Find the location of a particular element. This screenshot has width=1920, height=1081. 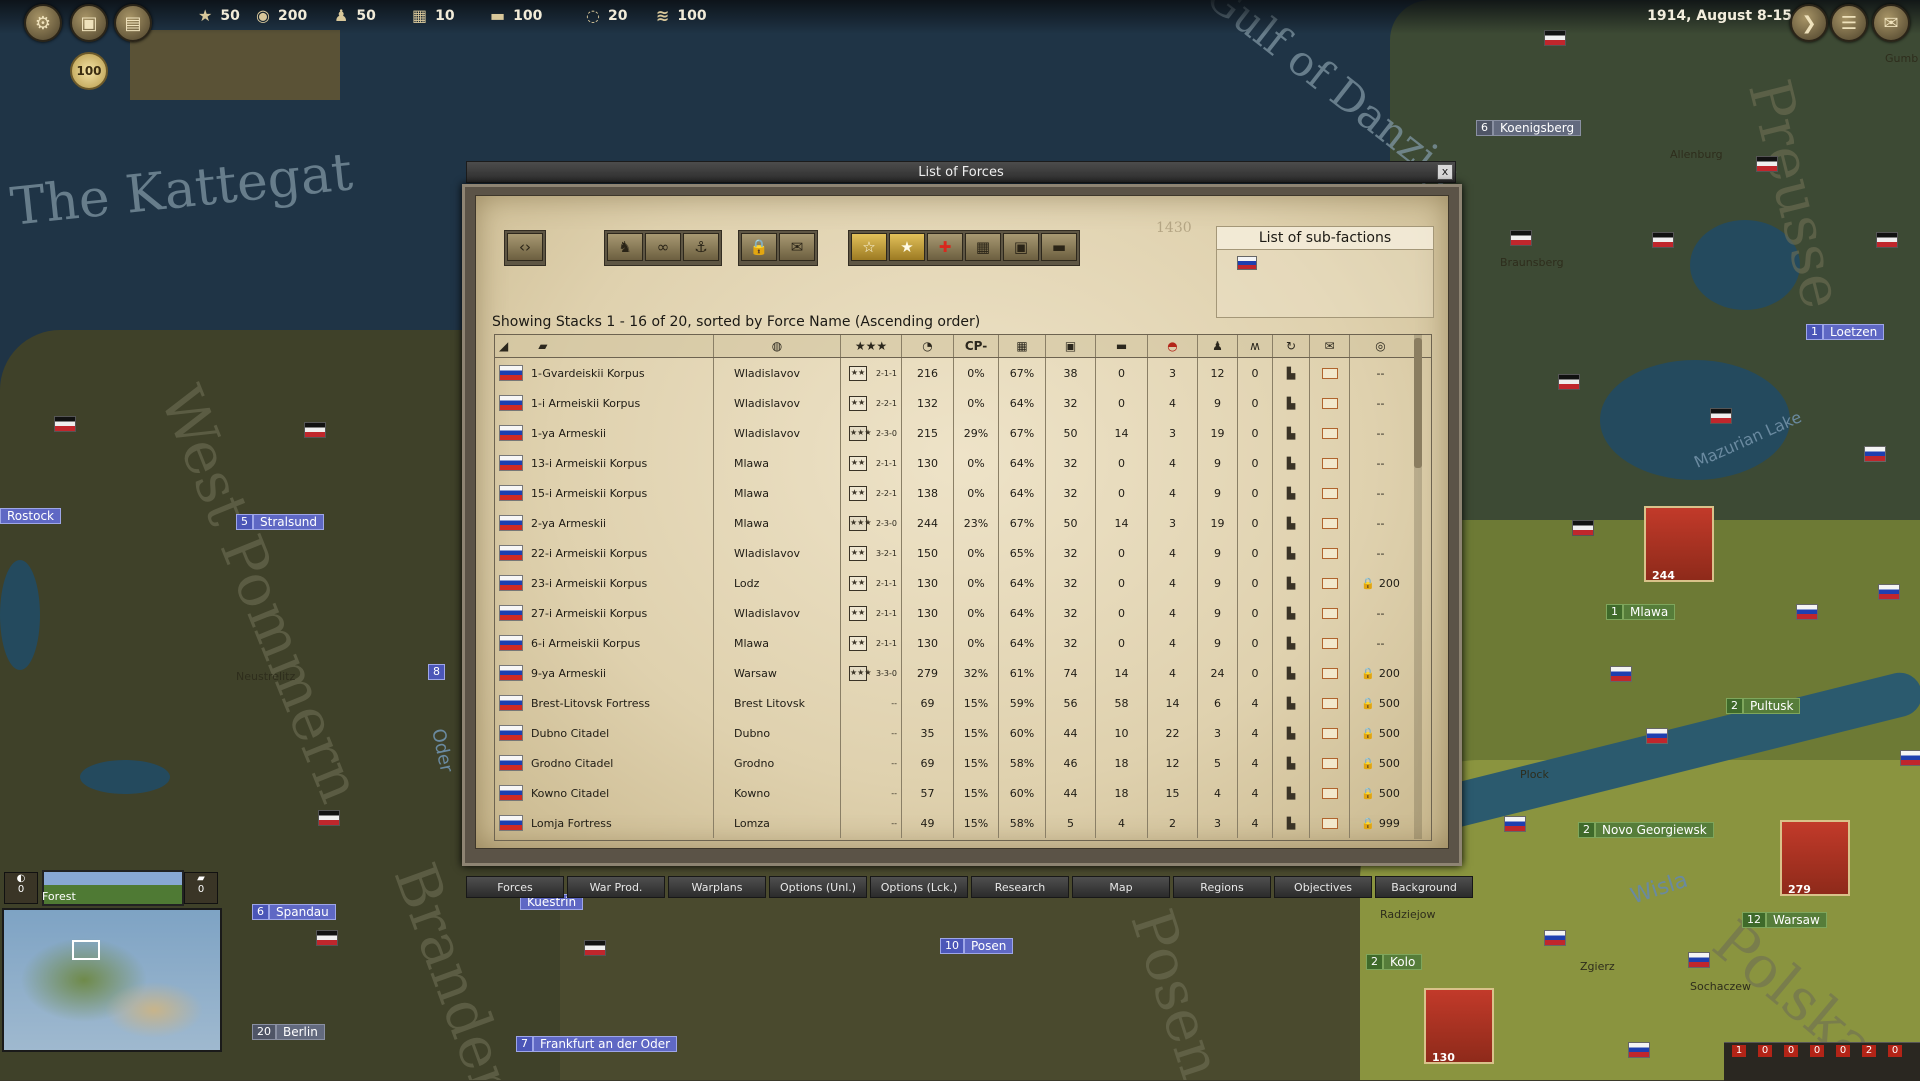

cell-name: 6-i Armeiskii Korpus is located at coordinates (604, 643).